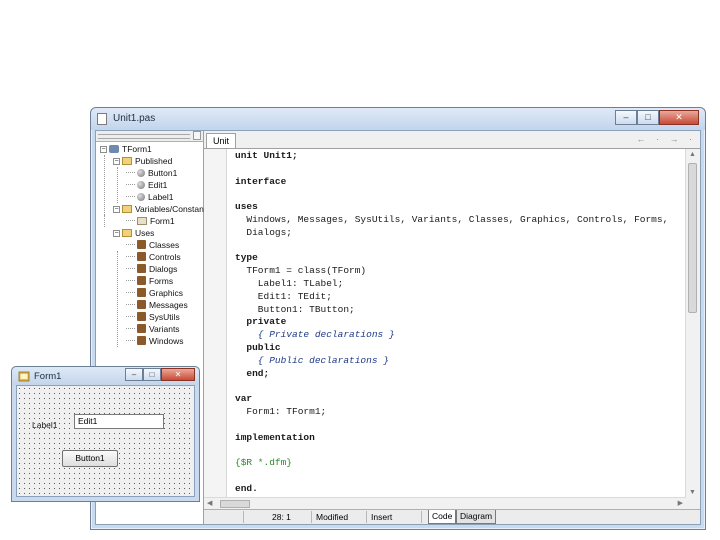 This screenshot has height=540, width=720. What do you see at coordinates (315, 334) in the screenshot?
I see `code-line: { Private declarations }` at bounding box center [315, 334].